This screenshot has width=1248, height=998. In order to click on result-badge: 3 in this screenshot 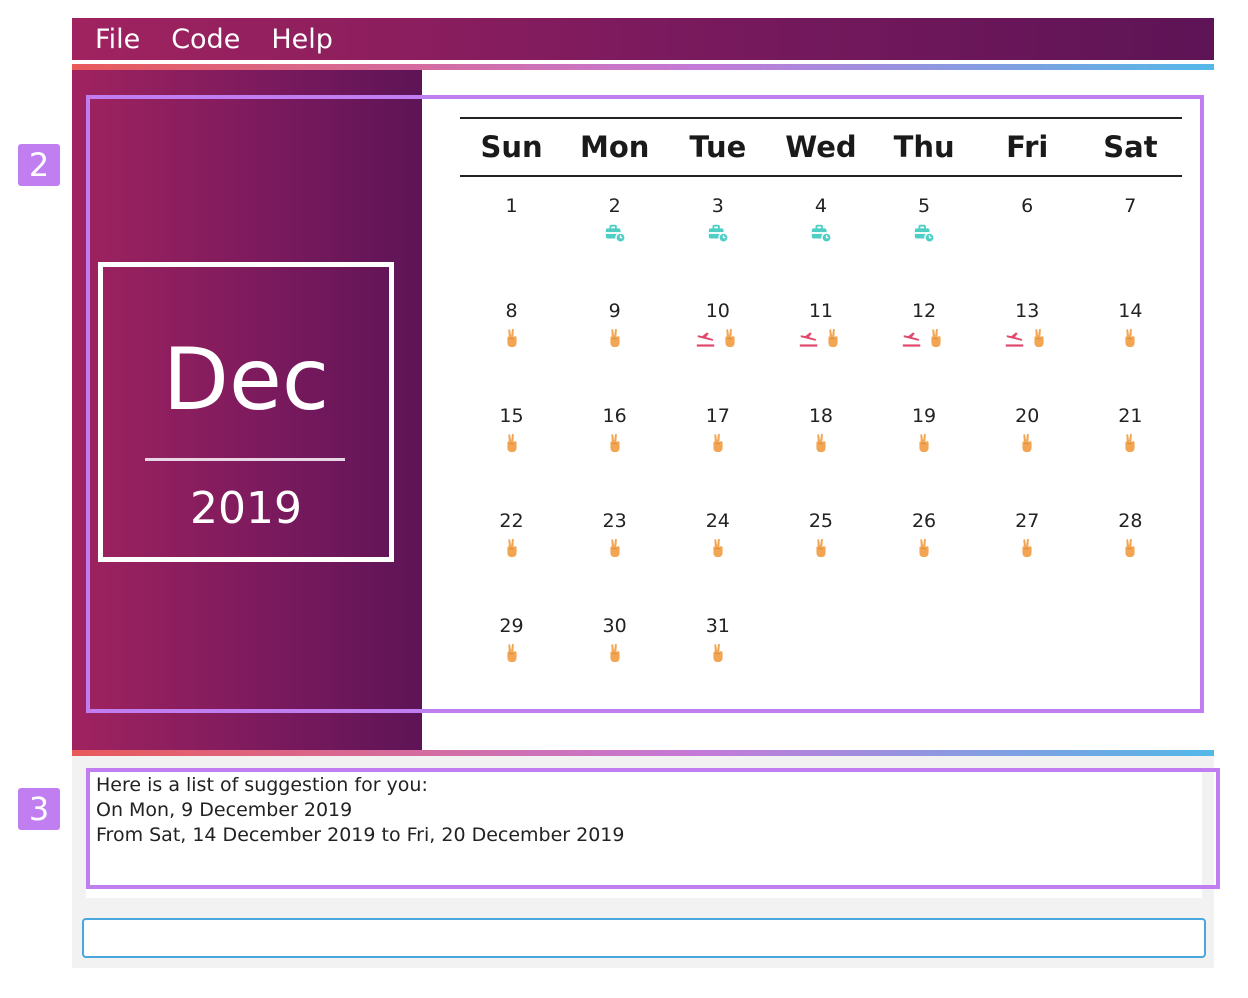, I will do `click(39, 809)`.